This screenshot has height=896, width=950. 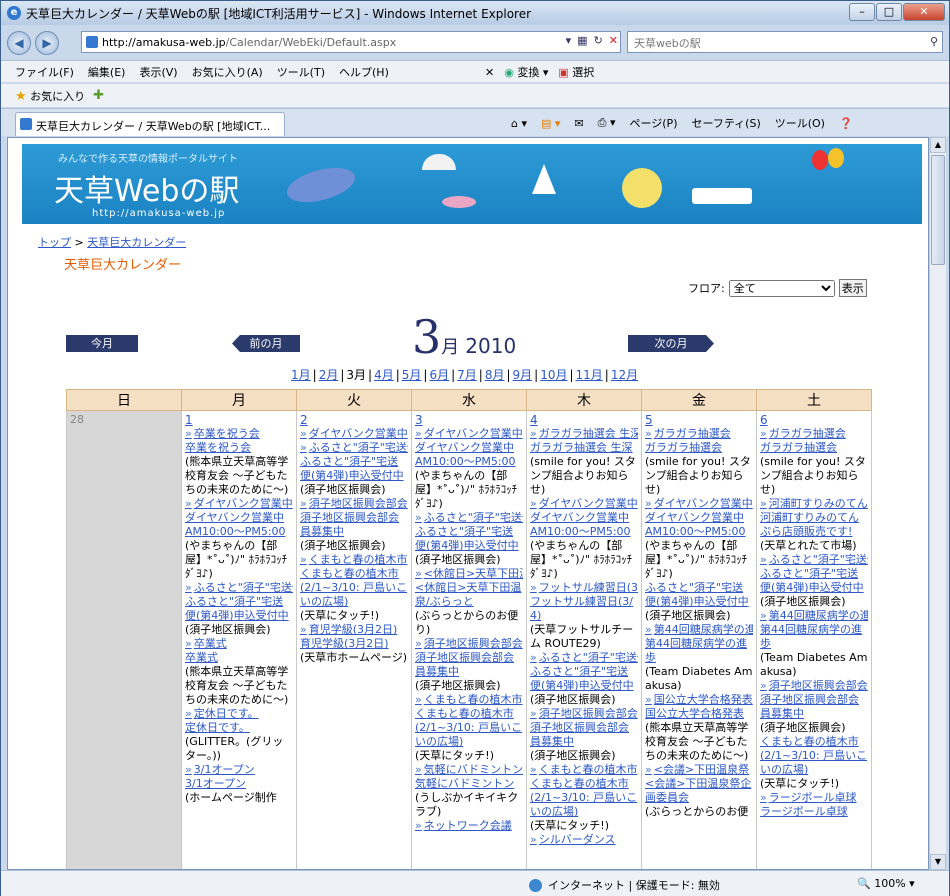 I want to click on breadcrumb-current-link: 天草巨大カレンダー, so click(x=136, y=242).